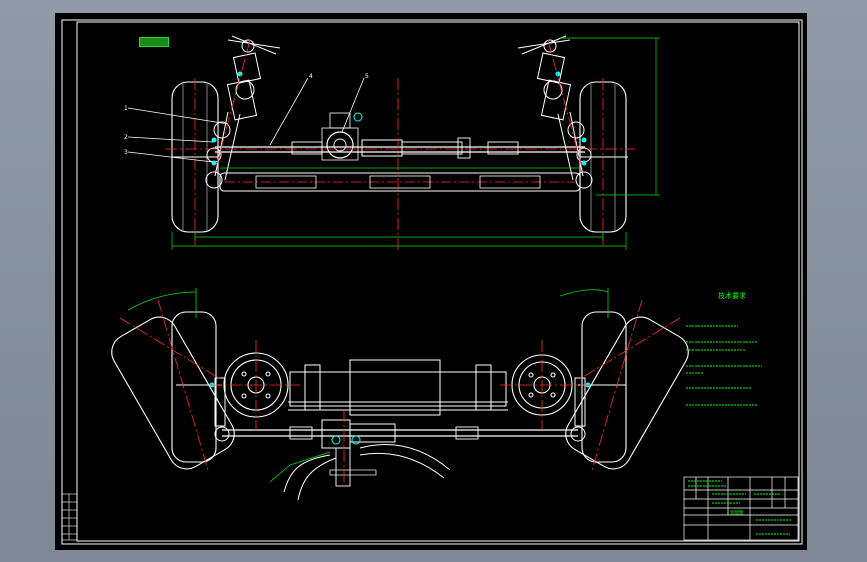 This screenshot has height=562, width=867. What do you see at coordinates (126, 108) in the screenshot?
I see `callout-1: 1` at bounding box center [126, 108].